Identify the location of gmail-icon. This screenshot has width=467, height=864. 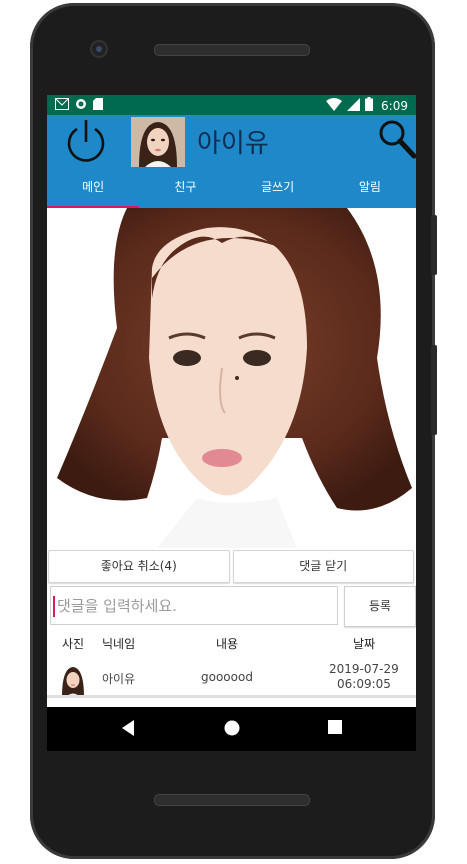
(62, 105).